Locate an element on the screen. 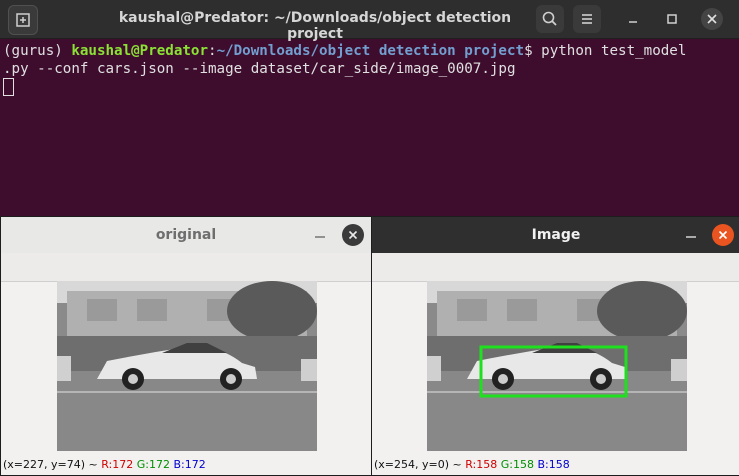 This screenshot has height=476, width=739. original-close-button is located at coordinates (353, 235).